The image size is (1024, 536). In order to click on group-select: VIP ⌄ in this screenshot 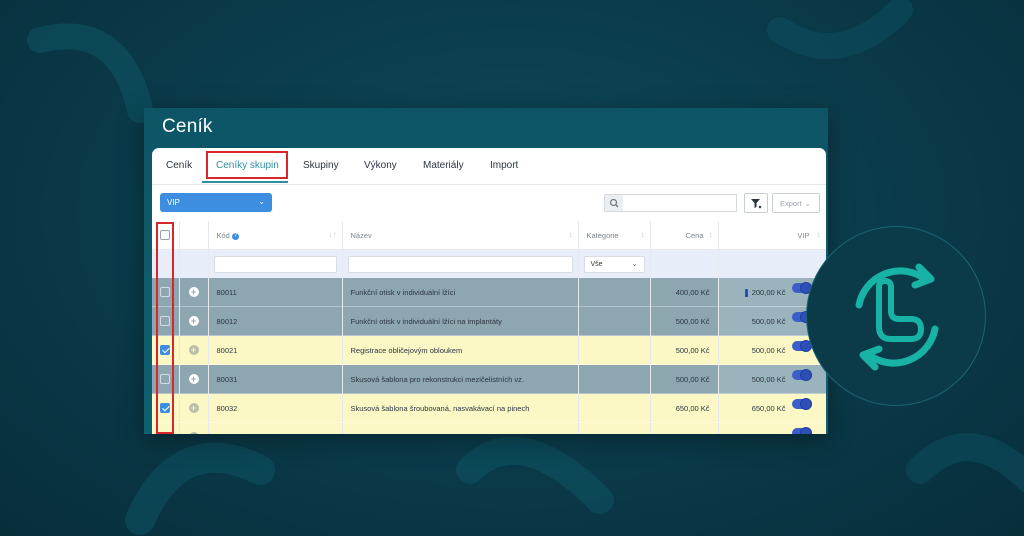, I will do `click(216, 202)`.